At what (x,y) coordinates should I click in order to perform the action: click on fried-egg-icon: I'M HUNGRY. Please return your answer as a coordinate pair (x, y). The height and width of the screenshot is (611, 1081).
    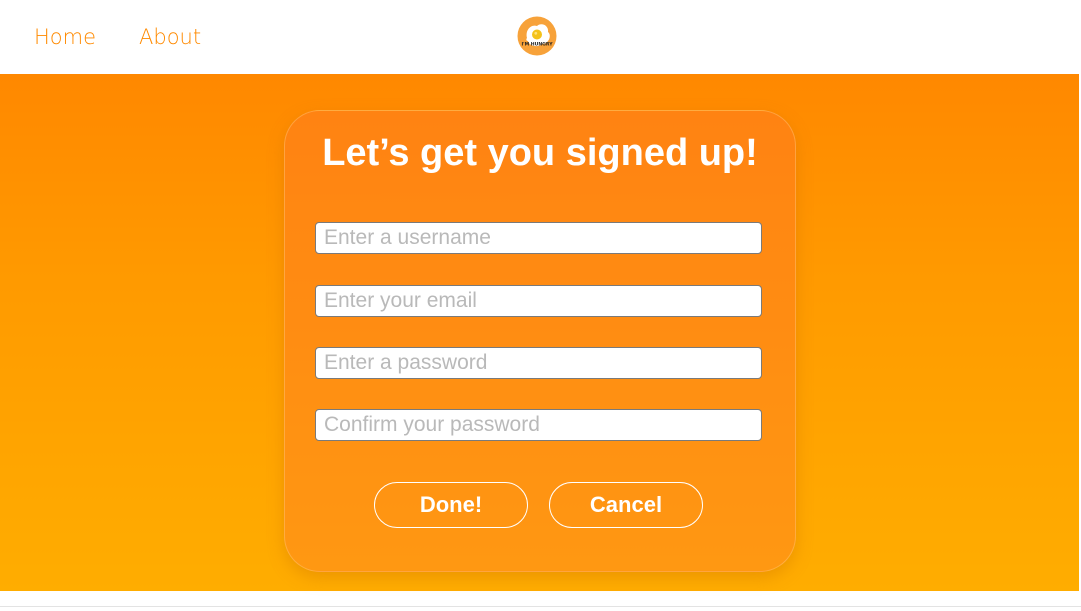
    Looking at the image, I should click on (537, 36).